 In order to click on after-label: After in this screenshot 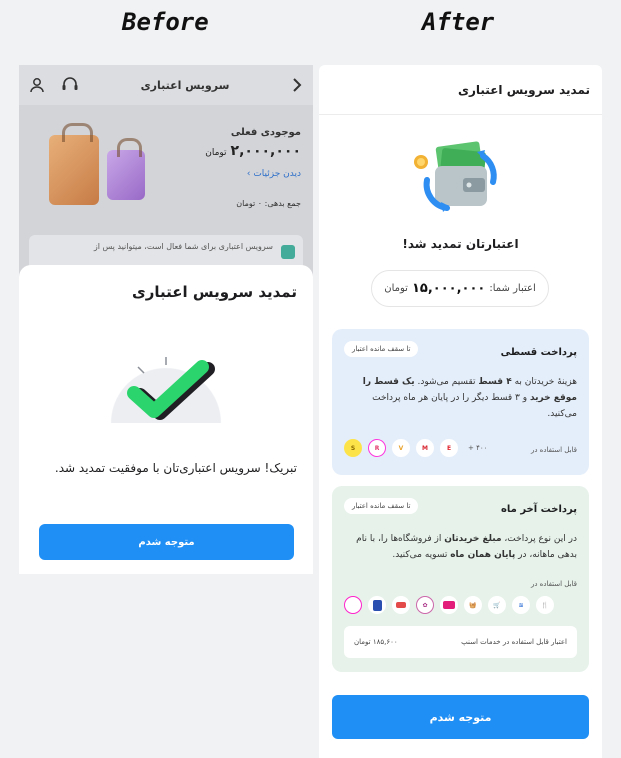, I will do `click(458, 22)`.